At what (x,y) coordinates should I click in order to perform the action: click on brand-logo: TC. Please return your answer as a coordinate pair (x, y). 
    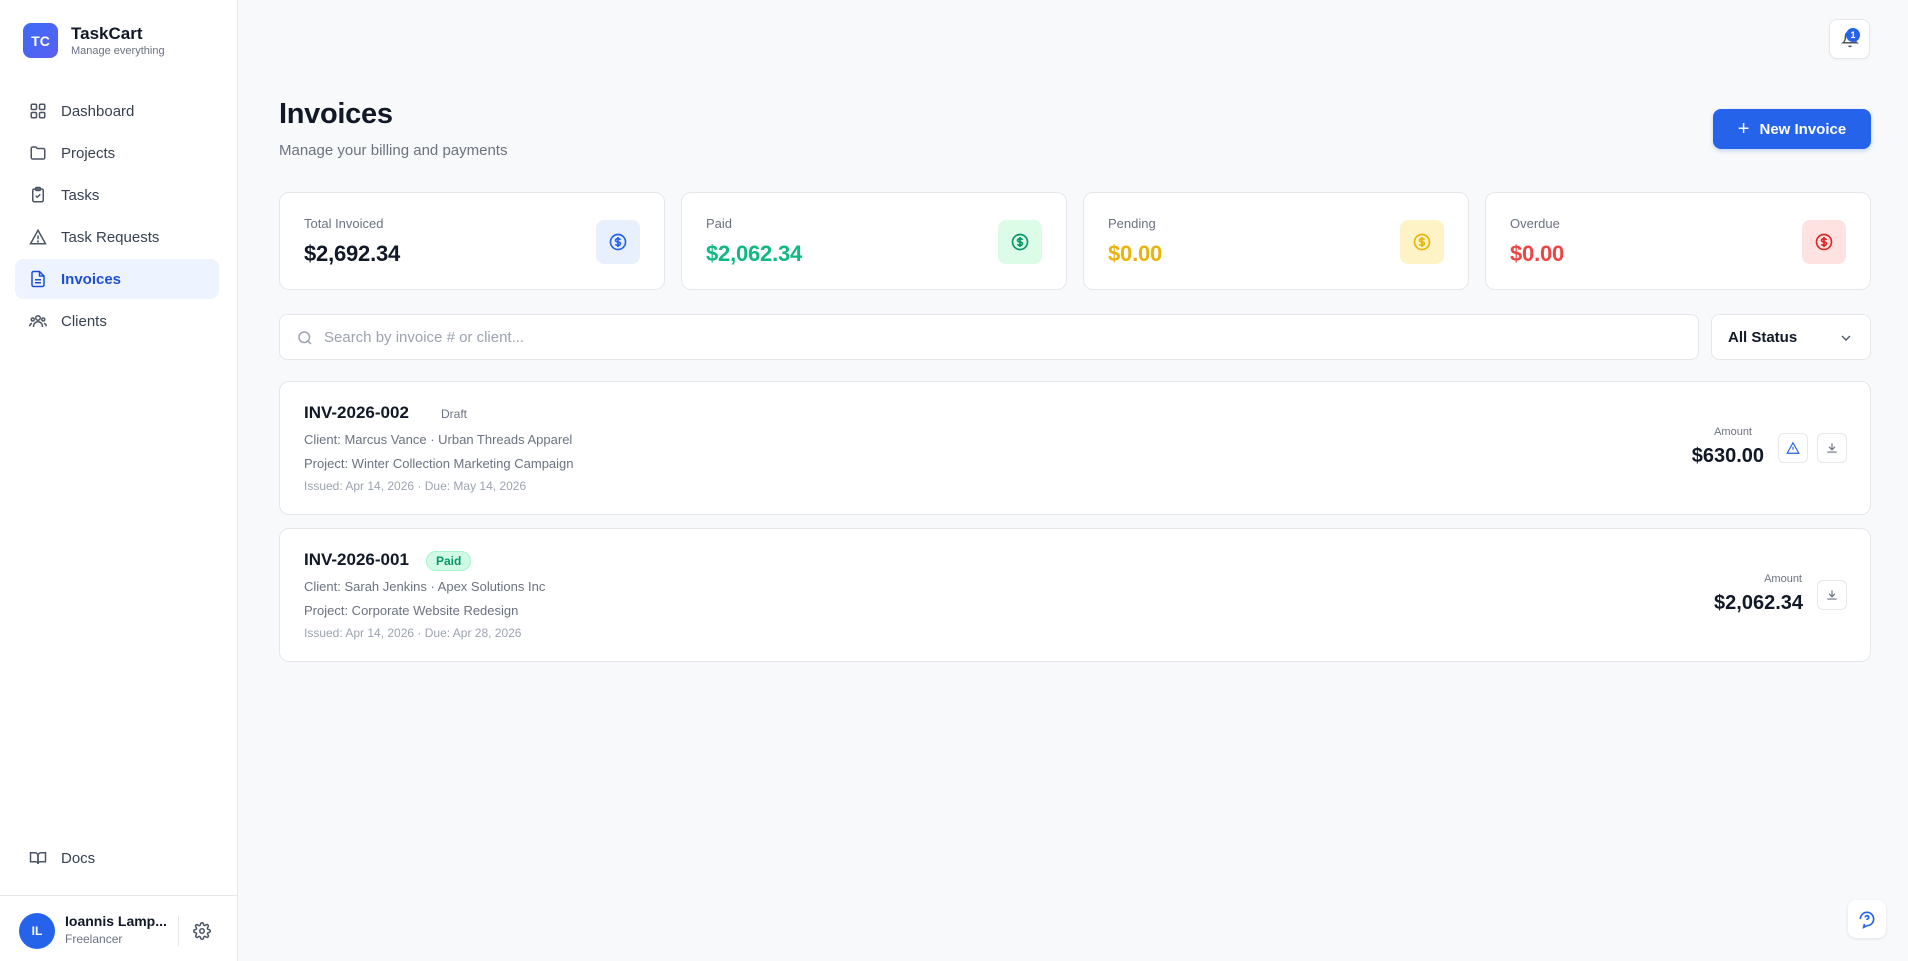
    Looking at the image, I should click on (40, 40).